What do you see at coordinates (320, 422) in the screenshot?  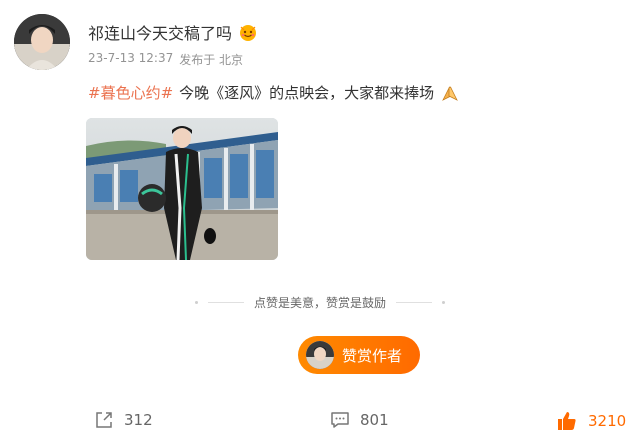 I see `post-action-bar: 312 801 3210` at bounding box center [320, 422].